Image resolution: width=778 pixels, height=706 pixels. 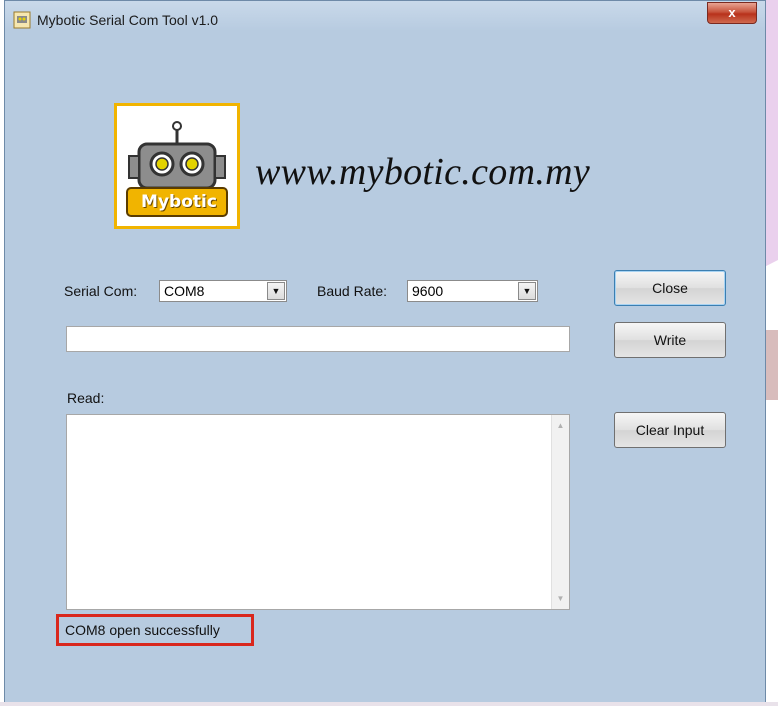 What do you see at coordinates (560, 425) in the screenshot?
I see `scroll-up-icon: ▲` at bounding box center [560, 425].